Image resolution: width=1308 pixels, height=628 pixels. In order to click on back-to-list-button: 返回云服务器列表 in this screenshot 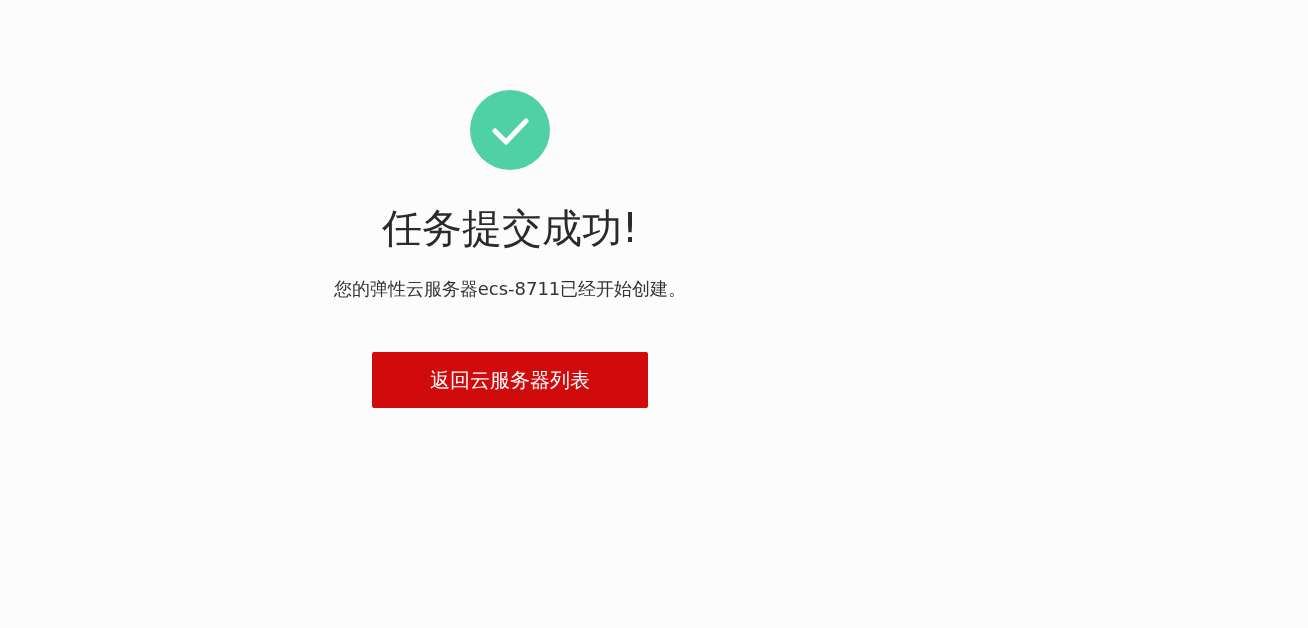, I will do `click(510, 380)`.